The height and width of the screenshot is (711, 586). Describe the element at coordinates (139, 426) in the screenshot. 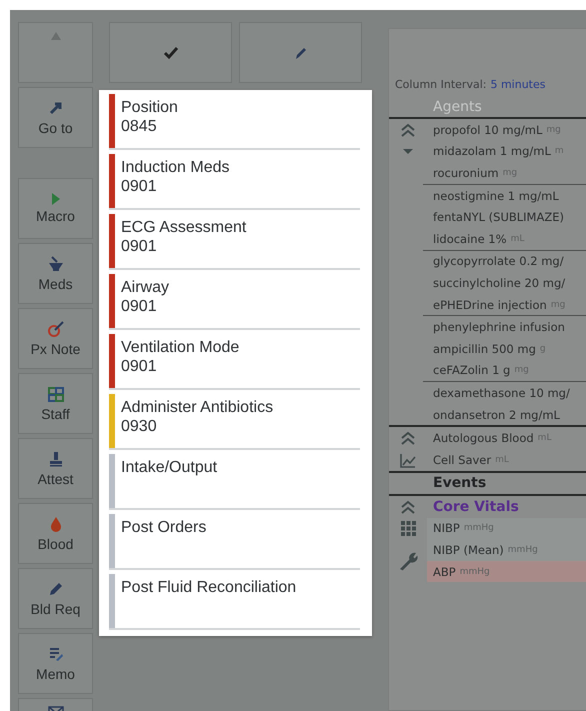

I see `task-time: 0930` at that location.